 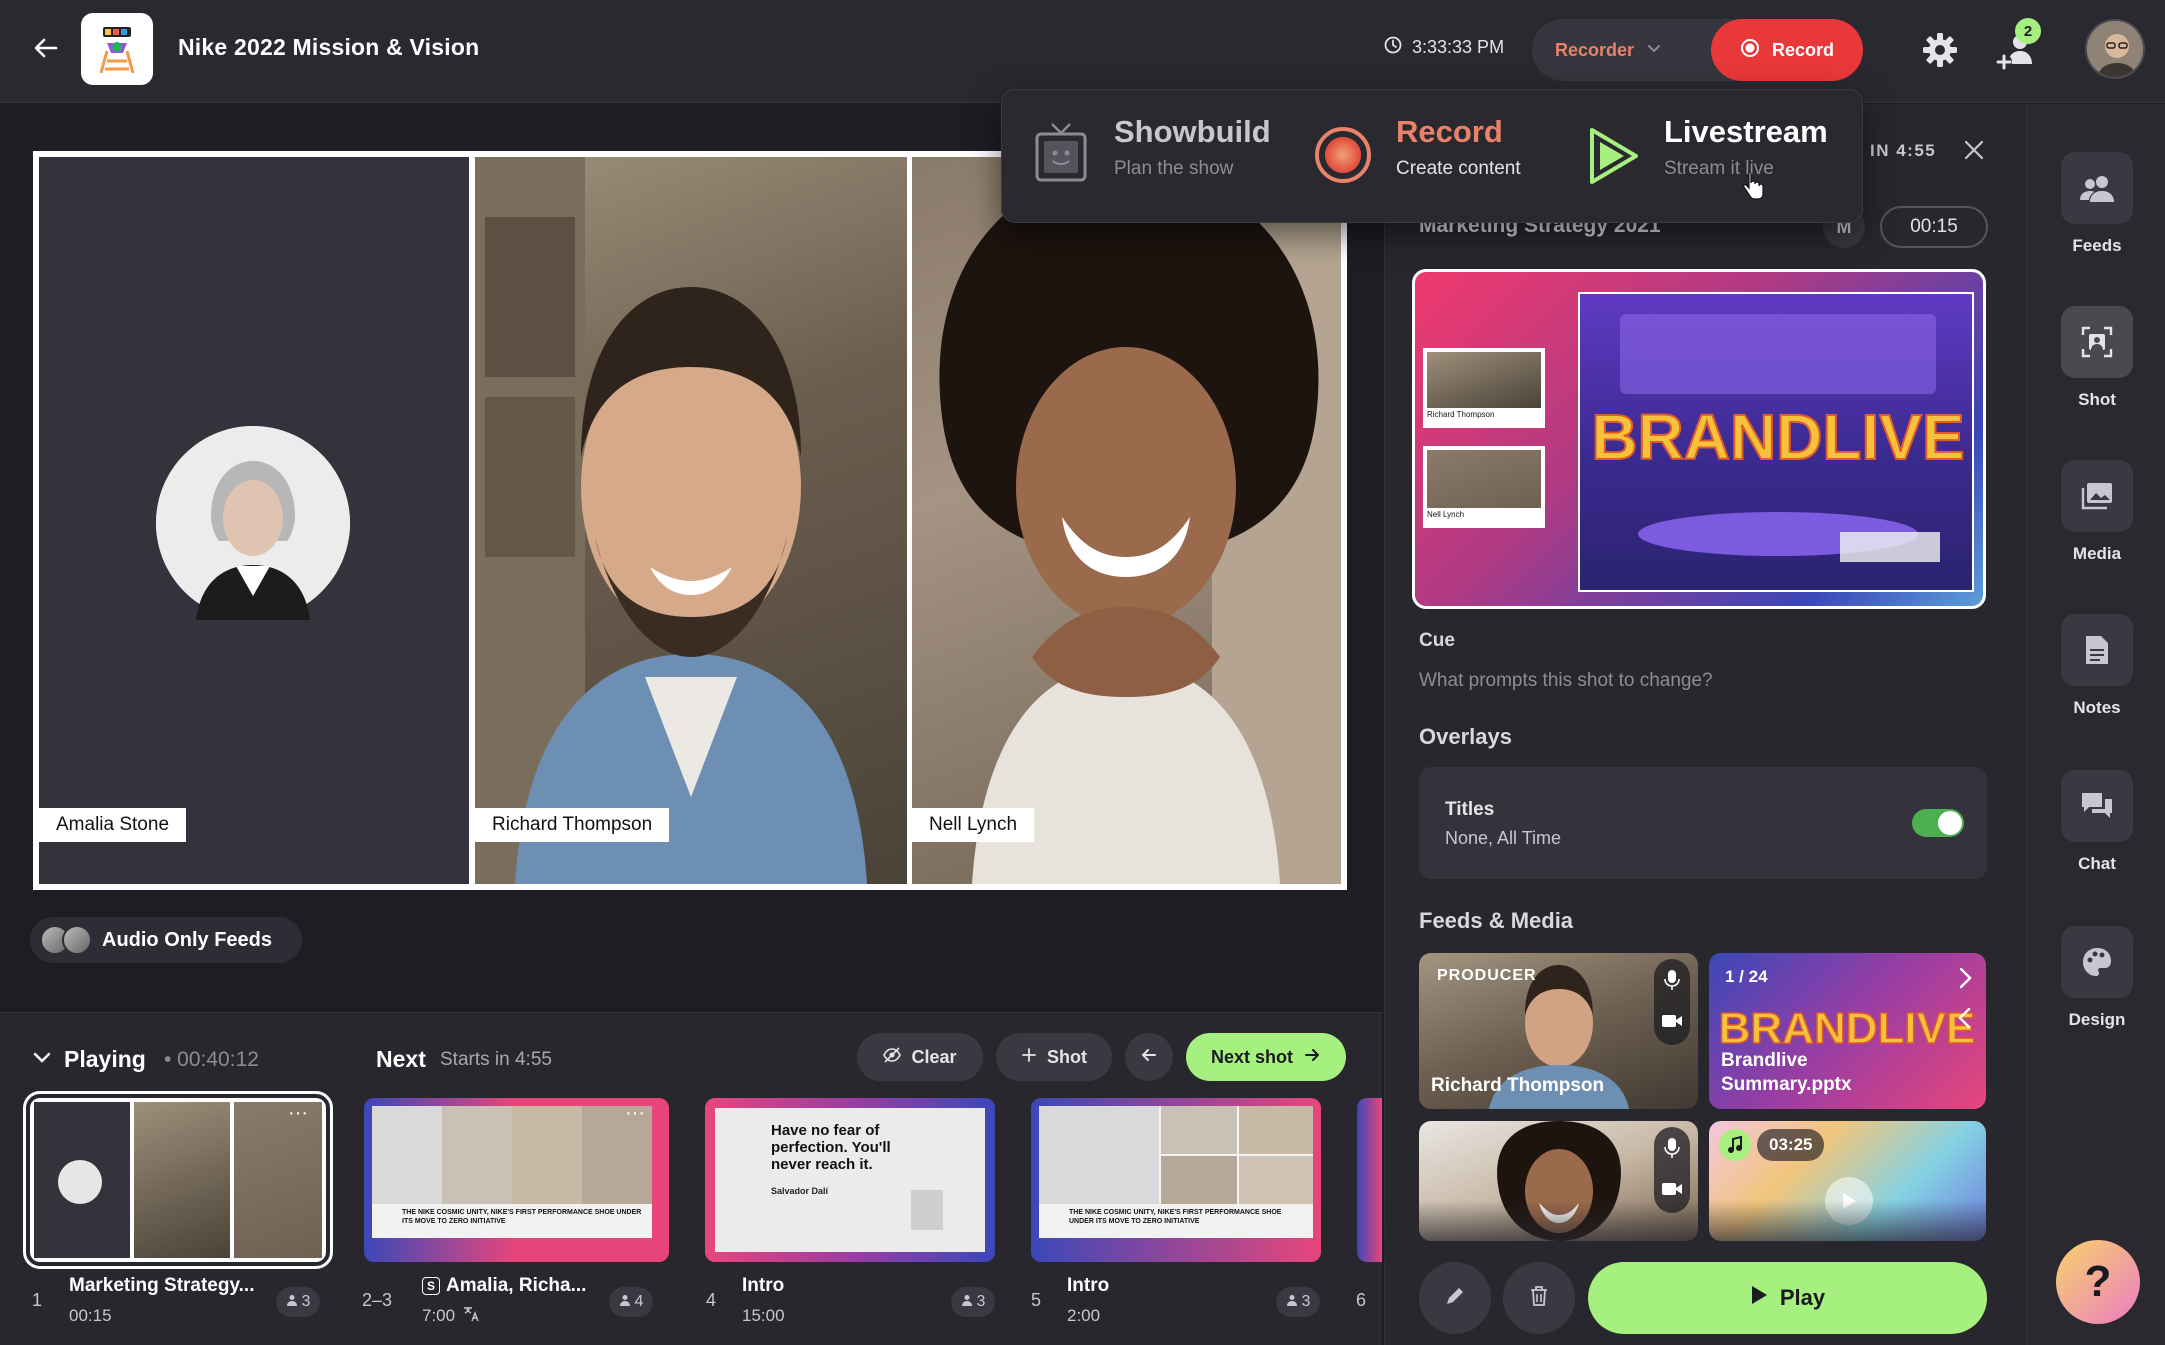 I want to click on rundown-card-number: 2–3, so click(x=377, y=1300).